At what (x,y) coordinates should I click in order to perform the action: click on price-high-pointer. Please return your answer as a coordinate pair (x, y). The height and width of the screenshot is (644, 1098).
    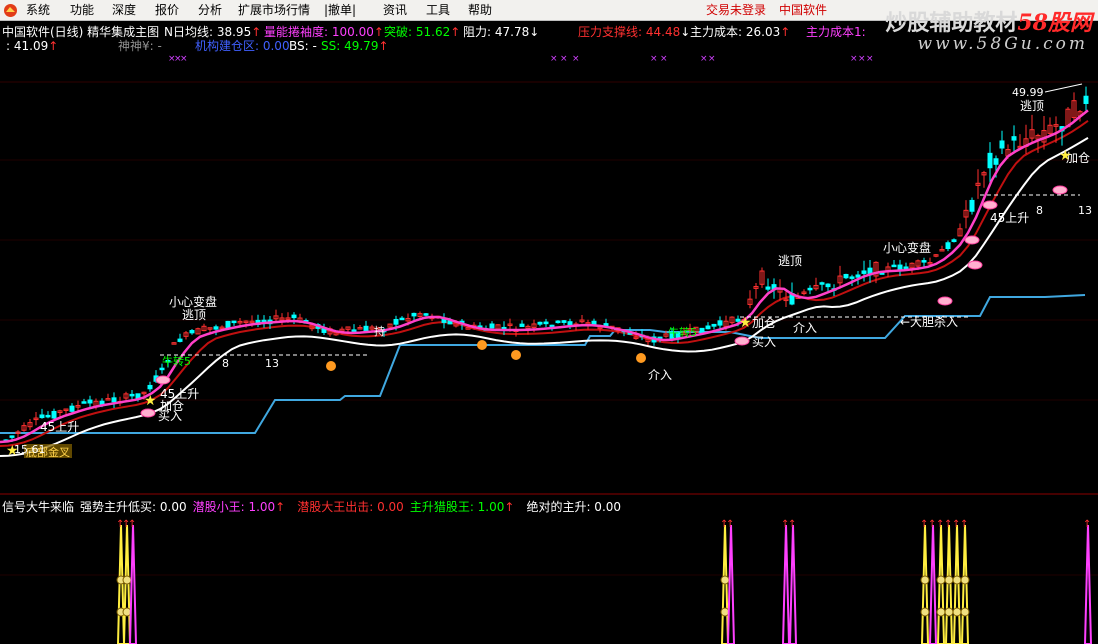
    Looking at the image, I should click on (1063, 88).